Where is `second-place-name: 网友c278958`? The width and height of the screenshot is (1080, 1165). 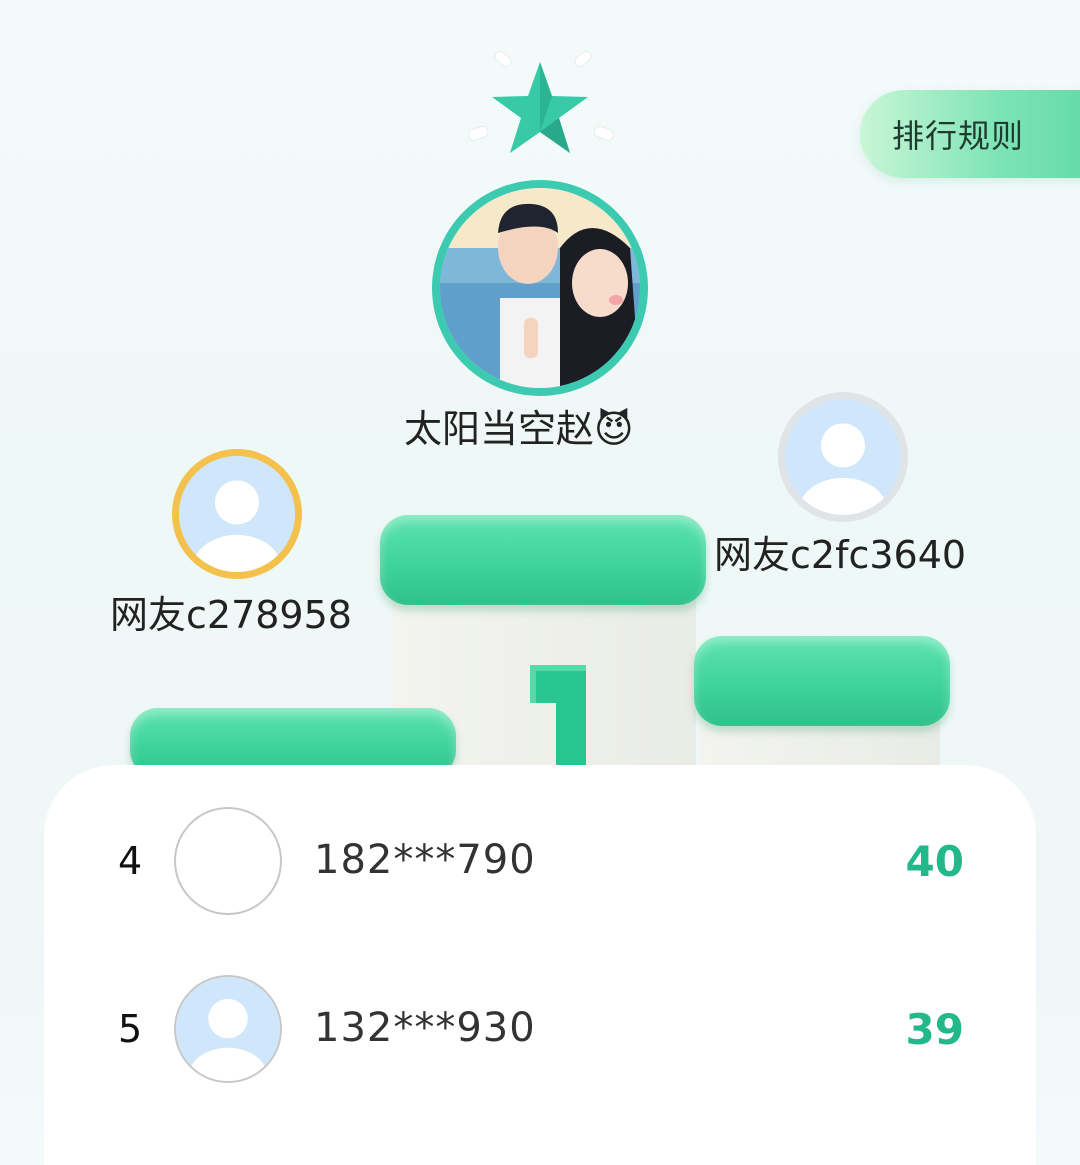 second-place-name: 网友c278958 is located at coordinates (231, 615).